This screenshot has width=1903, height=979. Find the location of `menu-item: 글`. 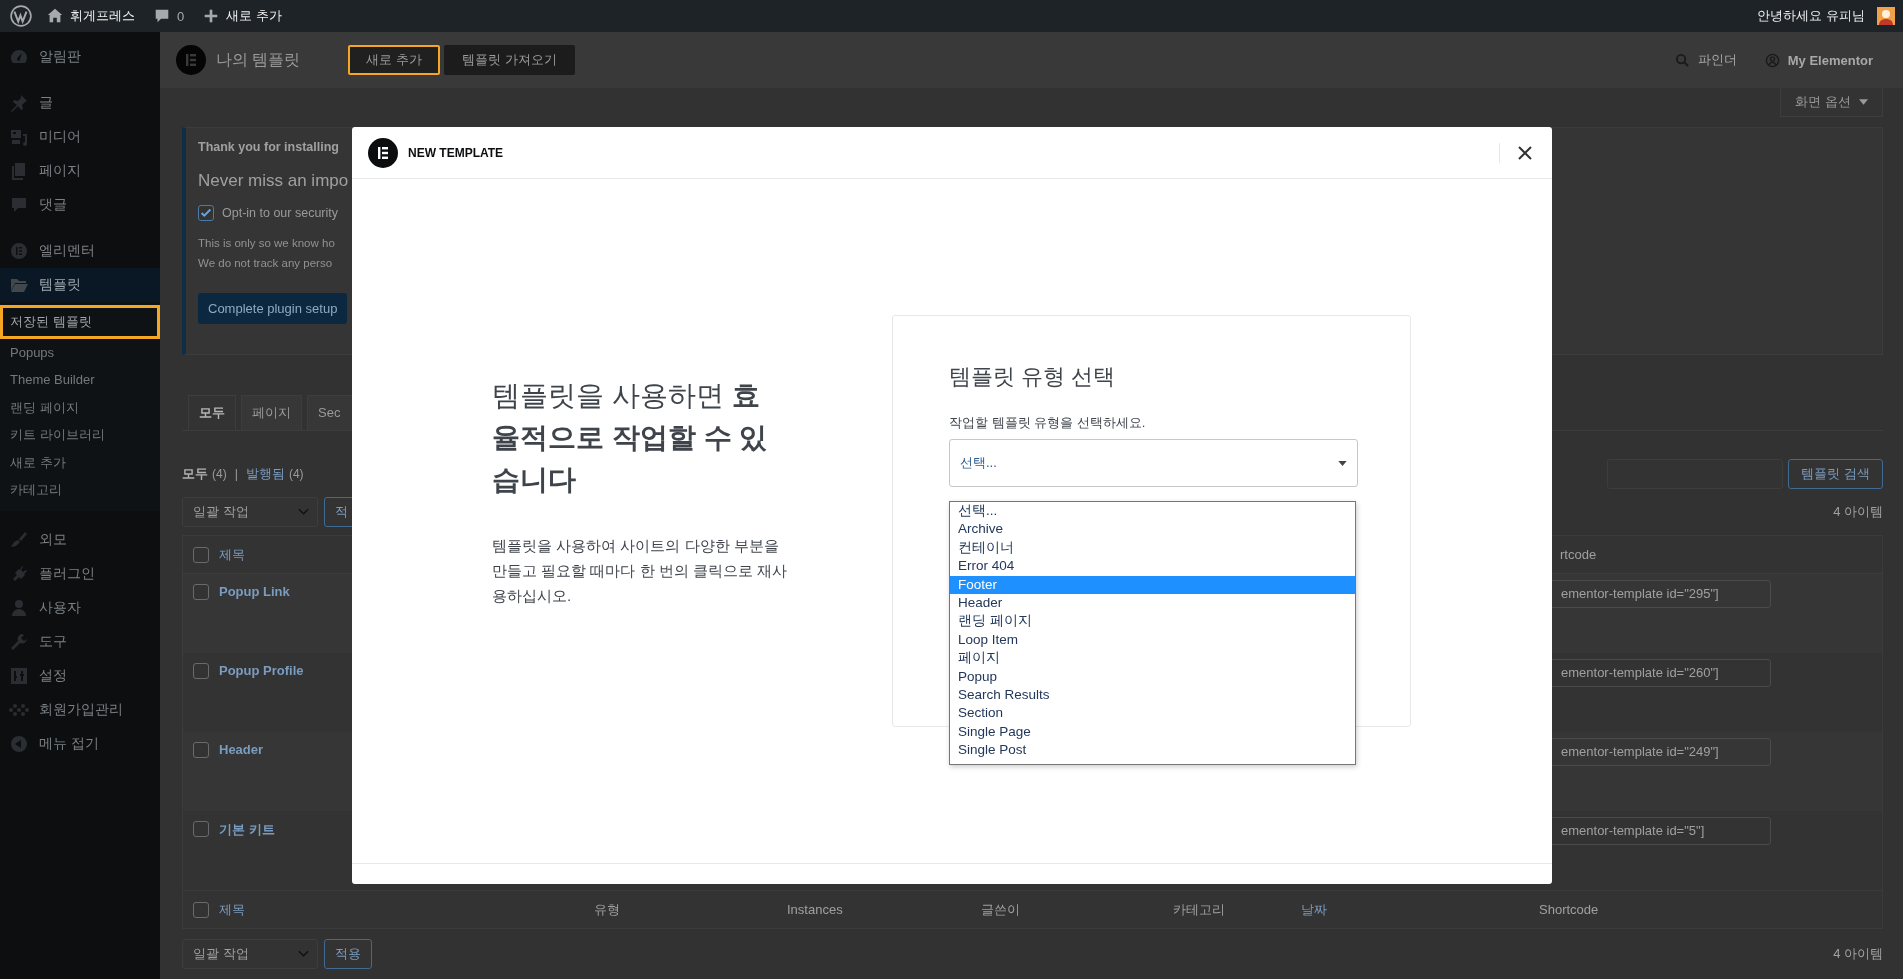

menu-item: 글 is located at coordinates (80, 103).